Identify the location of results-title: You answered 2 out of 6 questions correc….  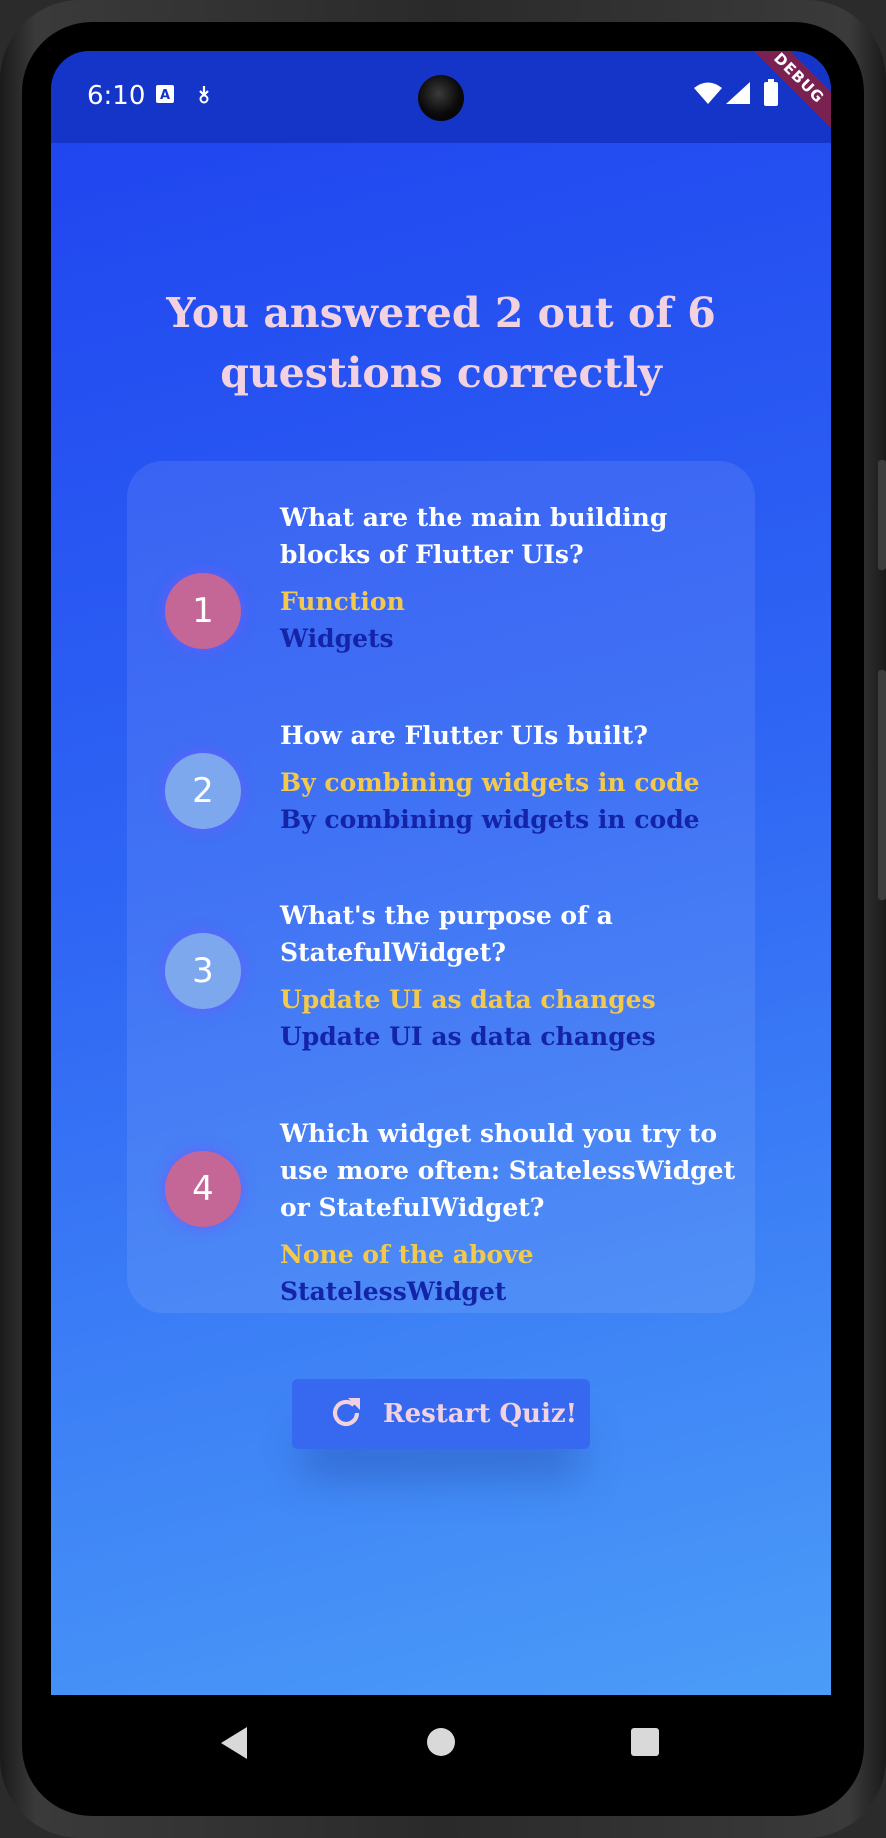
(441, 343).